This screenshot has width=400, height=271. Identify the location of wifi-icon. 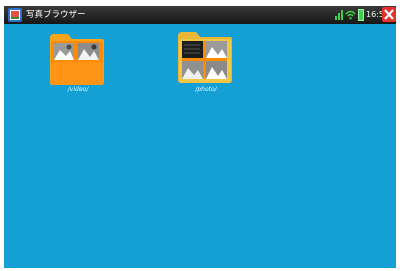
(350, 15).